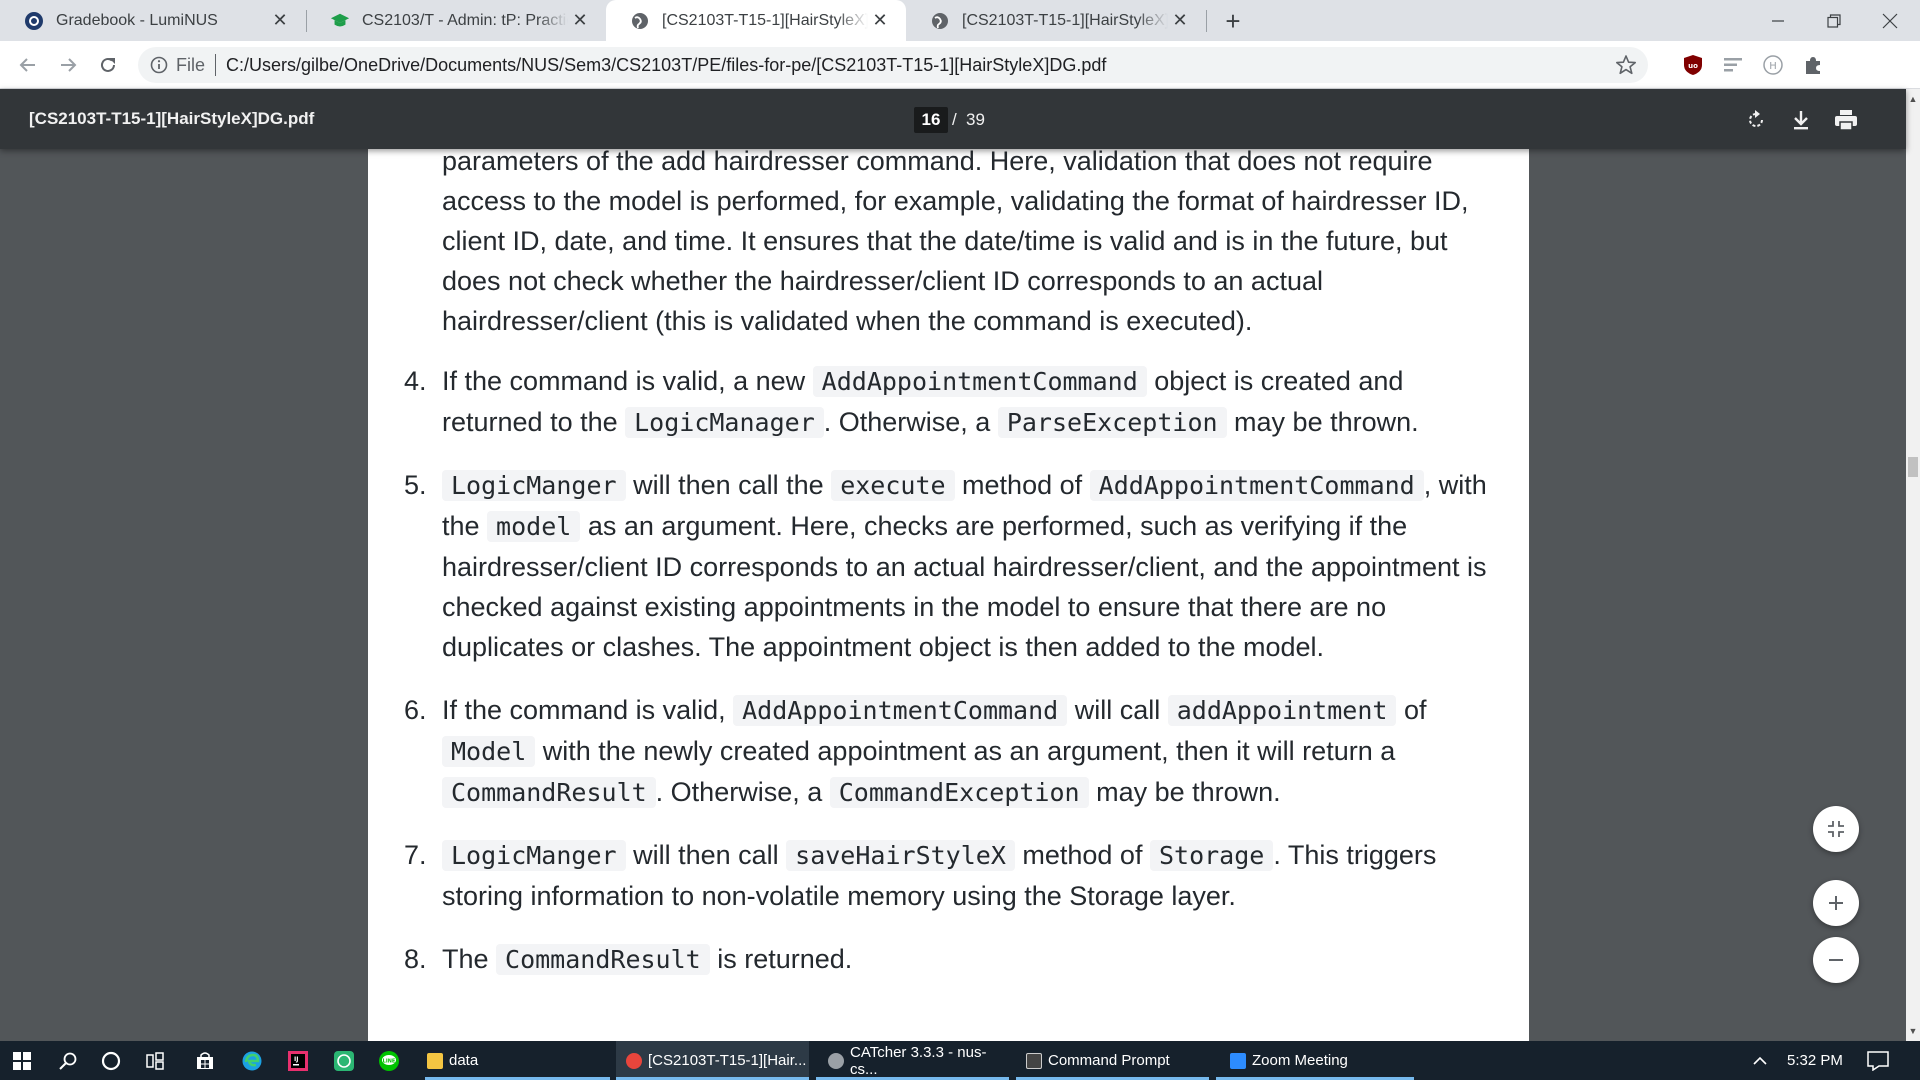 This screenshot has height=1080, width=1920. I want to click on forward-button, so click(68, 65).